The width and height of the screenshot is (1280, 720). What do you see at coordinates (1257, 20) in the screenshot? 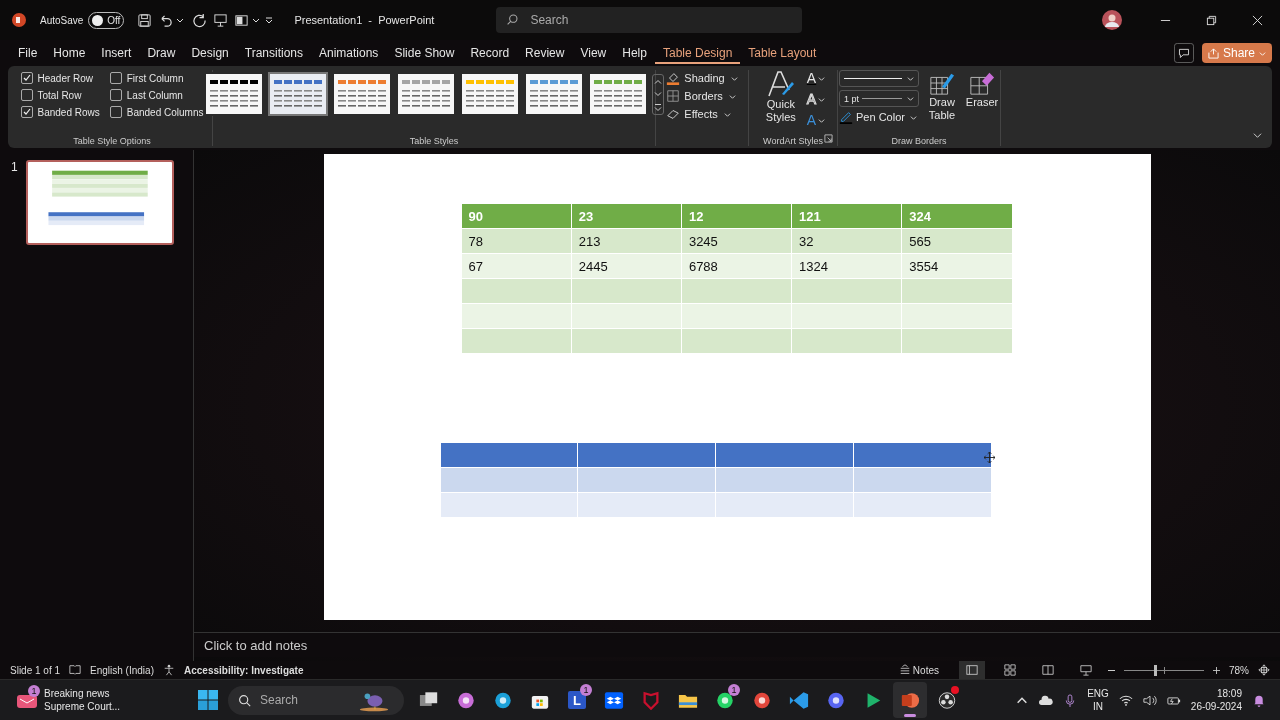
I see `close-icon` at bounding box center [1257, 20].